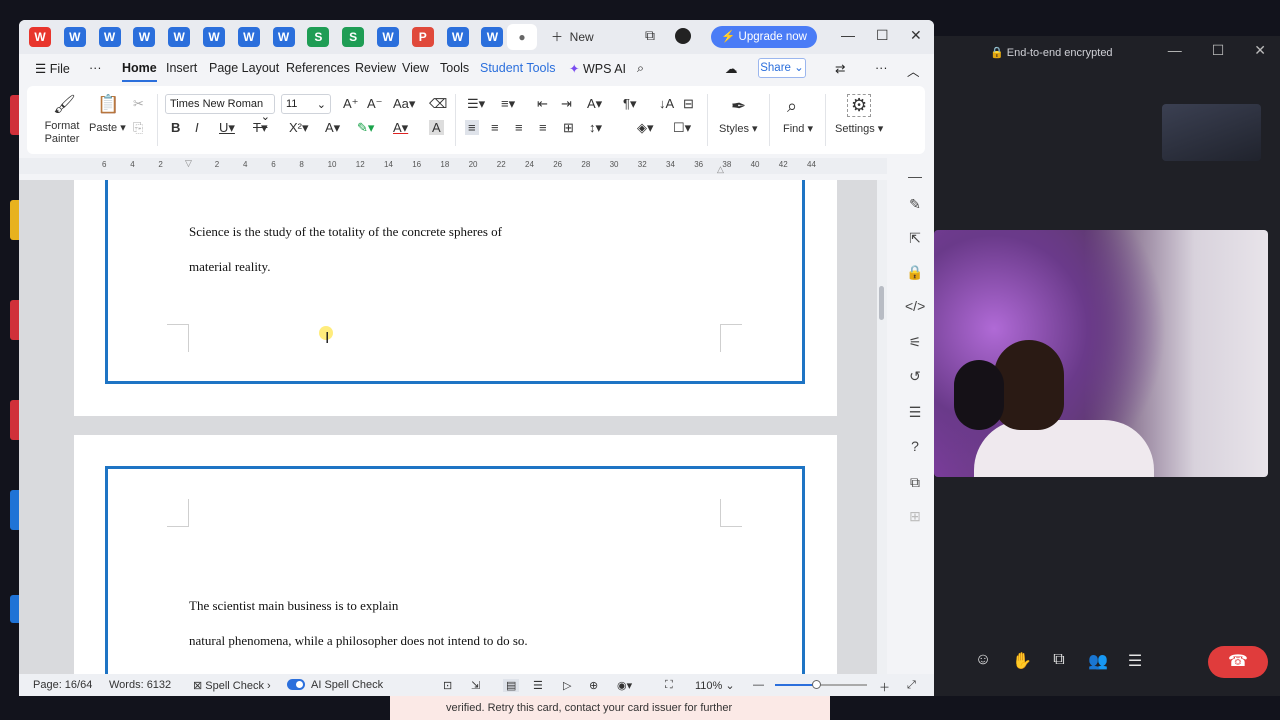 This screenshot has width=1280, height=720. Describe the element at coordinates (522, 37) in the screenshot. I see `active-document-tab: ●` at that location.